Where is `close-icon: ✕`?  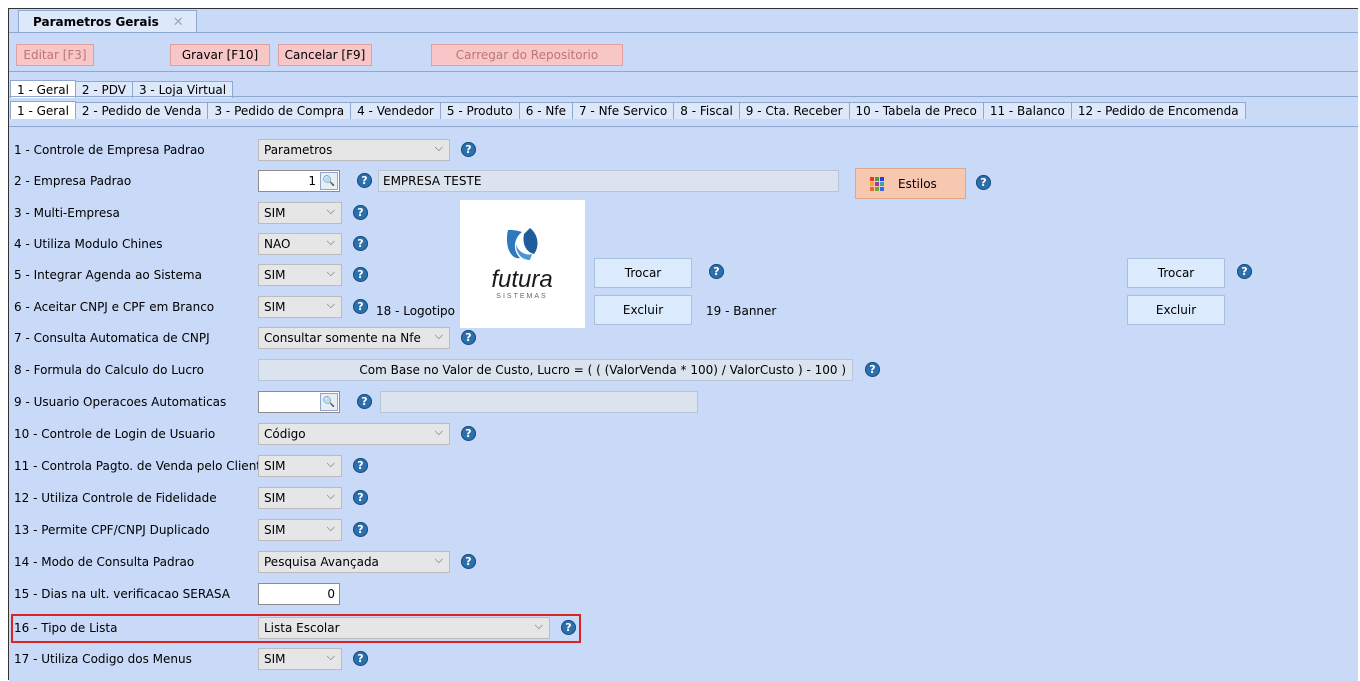
close-icon: ✕ is located at coordinates (178, 22).